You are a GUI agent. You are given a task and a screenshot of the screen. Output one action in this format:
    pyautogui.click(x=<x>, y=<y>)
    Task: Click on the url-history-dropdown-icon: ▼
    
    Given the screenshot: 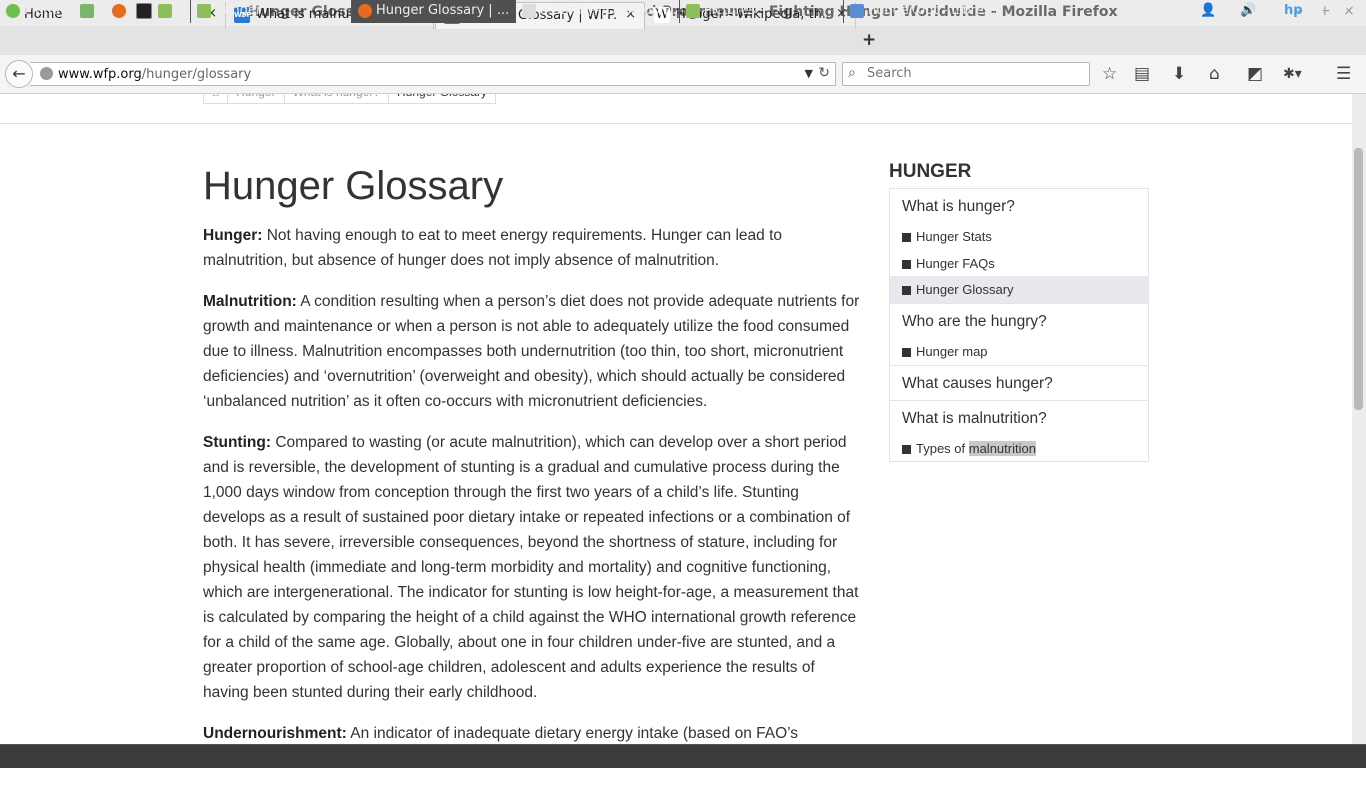 What is the action you would take?
    pyautogui.click(x=809, y=73)
    